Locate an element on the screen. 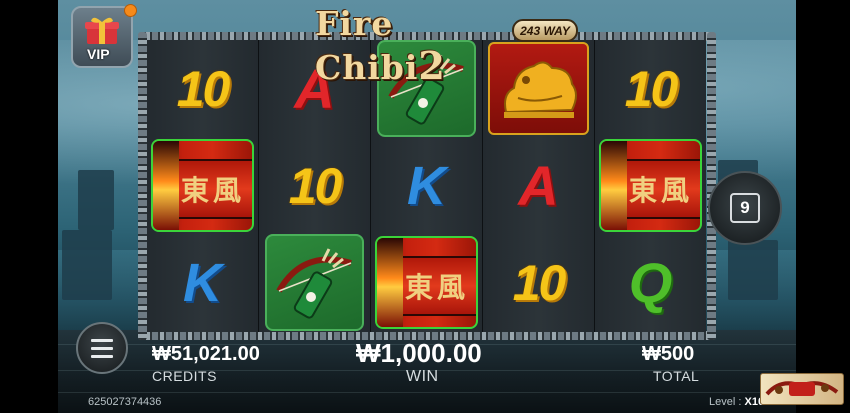  symbol-ace: A is located at coordinates (538, 185).